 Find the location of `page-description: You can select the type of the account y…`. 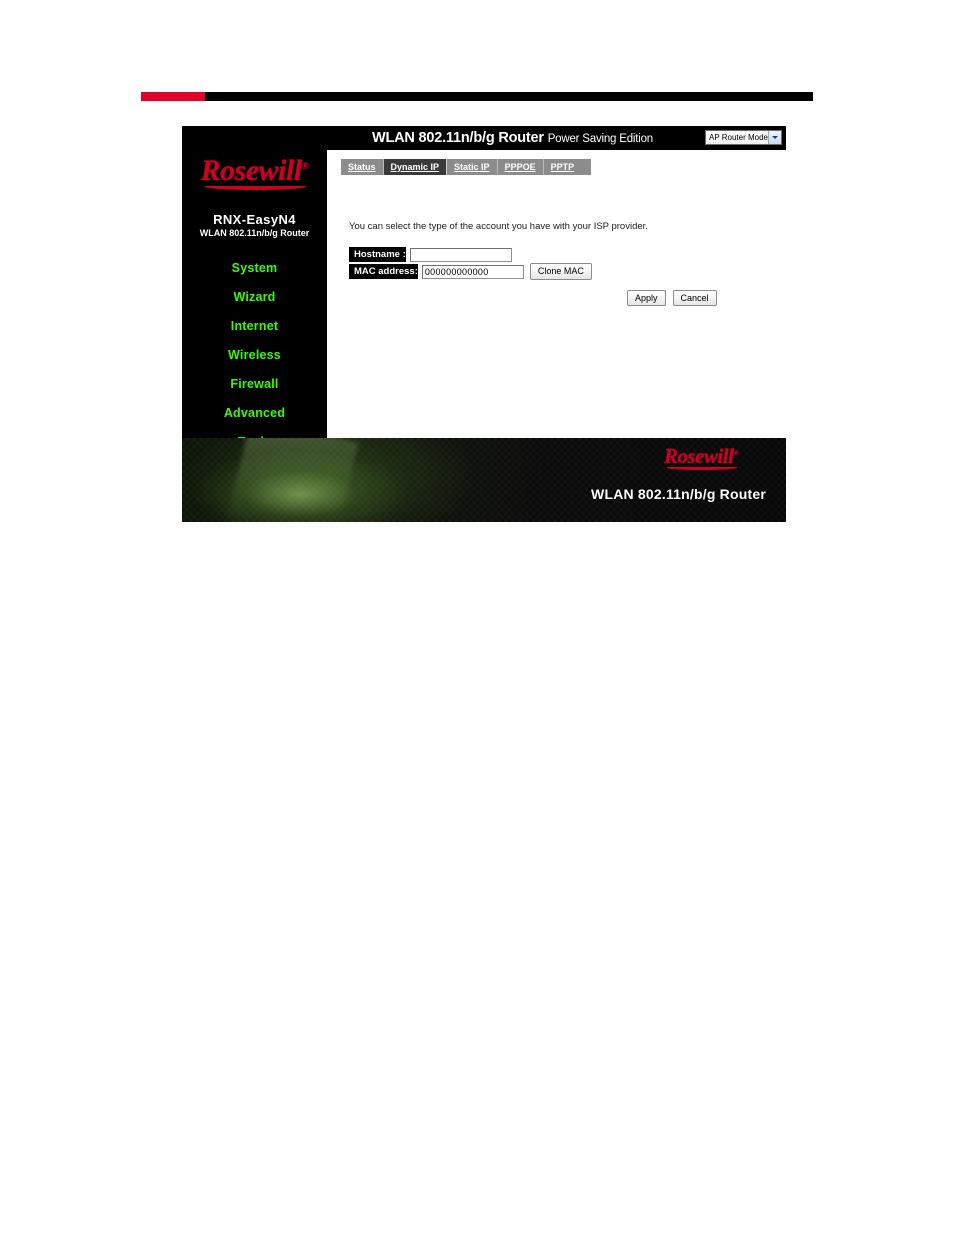

page-description: You can select the type of the account y… is located at coordinates (498, 226).